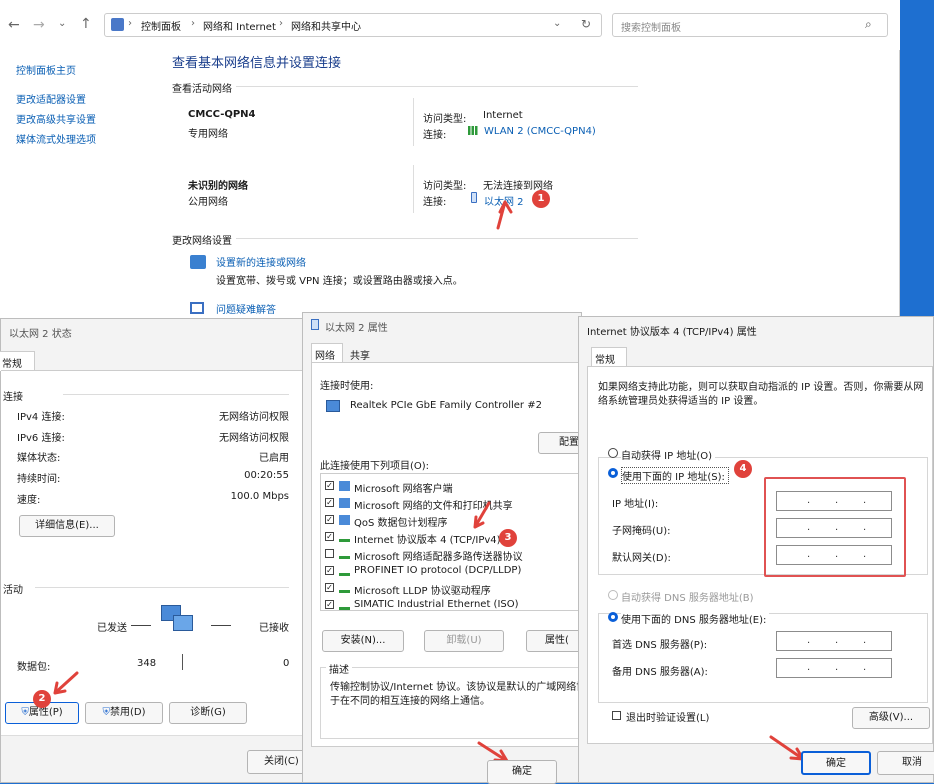 The height and width of the screenshot is (784, 934). What do you see at coordinates (453, 554) in the screenshot?
I see `list-item: Microsoft 网络适配器多路传送器协议` at bounding box center [453, 554].